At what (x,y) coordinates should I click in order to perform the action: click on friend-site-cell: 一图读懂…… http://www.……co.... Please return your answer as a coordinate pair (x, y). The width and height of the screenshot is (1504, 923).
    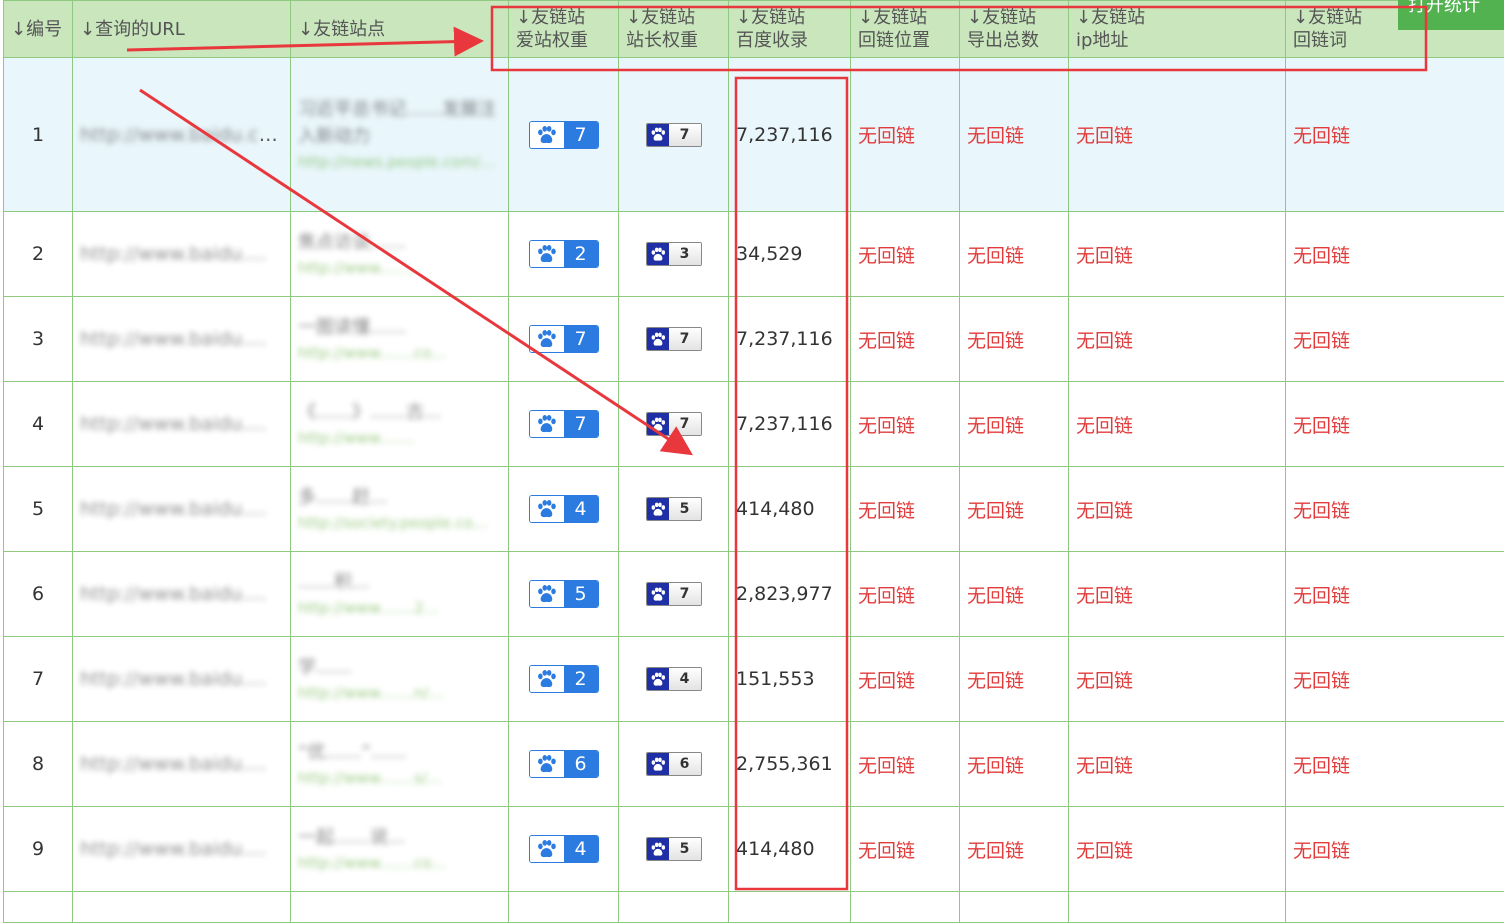
    Looking at the image, I should click on (400, 339).